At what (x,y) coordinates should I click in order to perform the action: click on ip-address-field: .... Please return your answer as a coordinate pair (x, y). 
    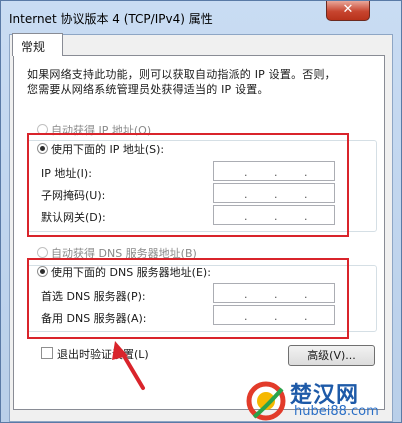
    Looking at the image, I should click on (274, 171).